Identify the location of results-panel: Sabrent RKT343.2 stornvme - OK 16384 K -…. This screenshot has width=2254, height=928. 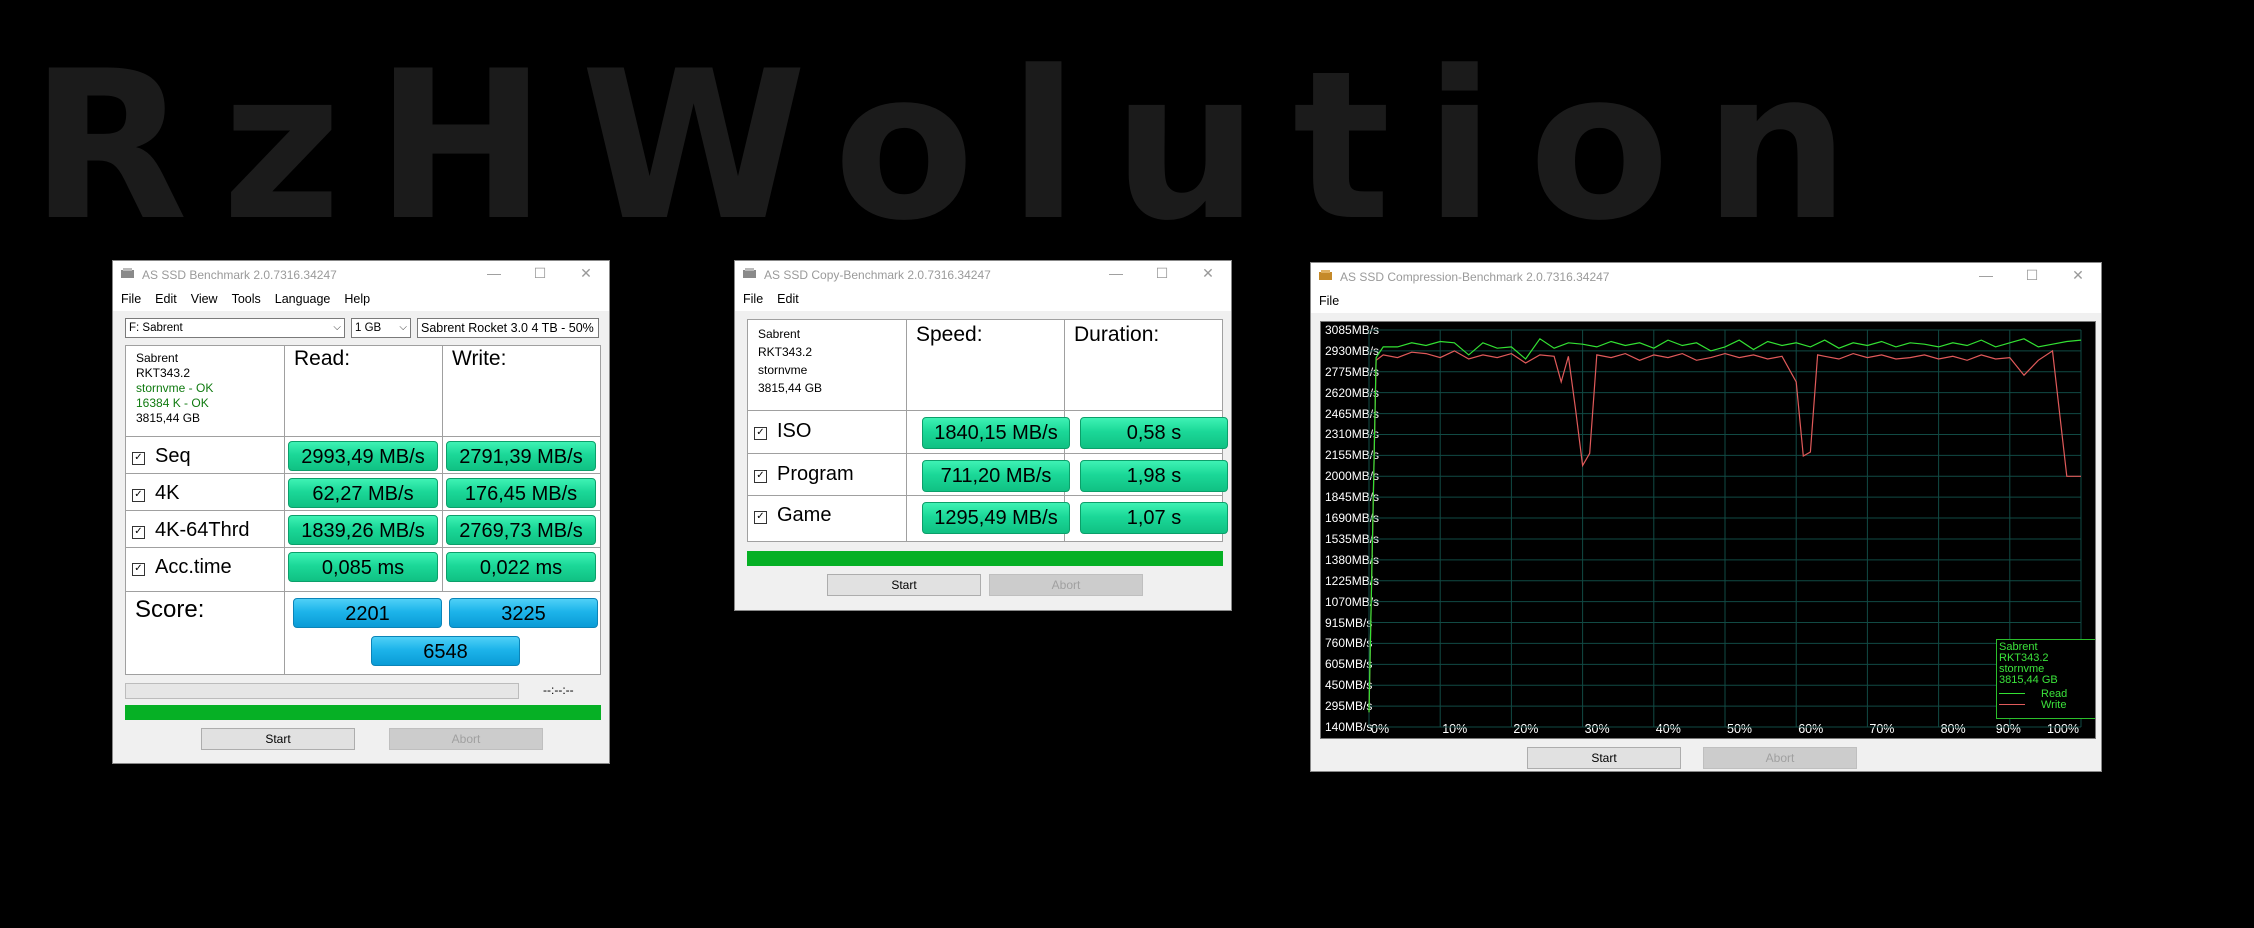
(363, 510).